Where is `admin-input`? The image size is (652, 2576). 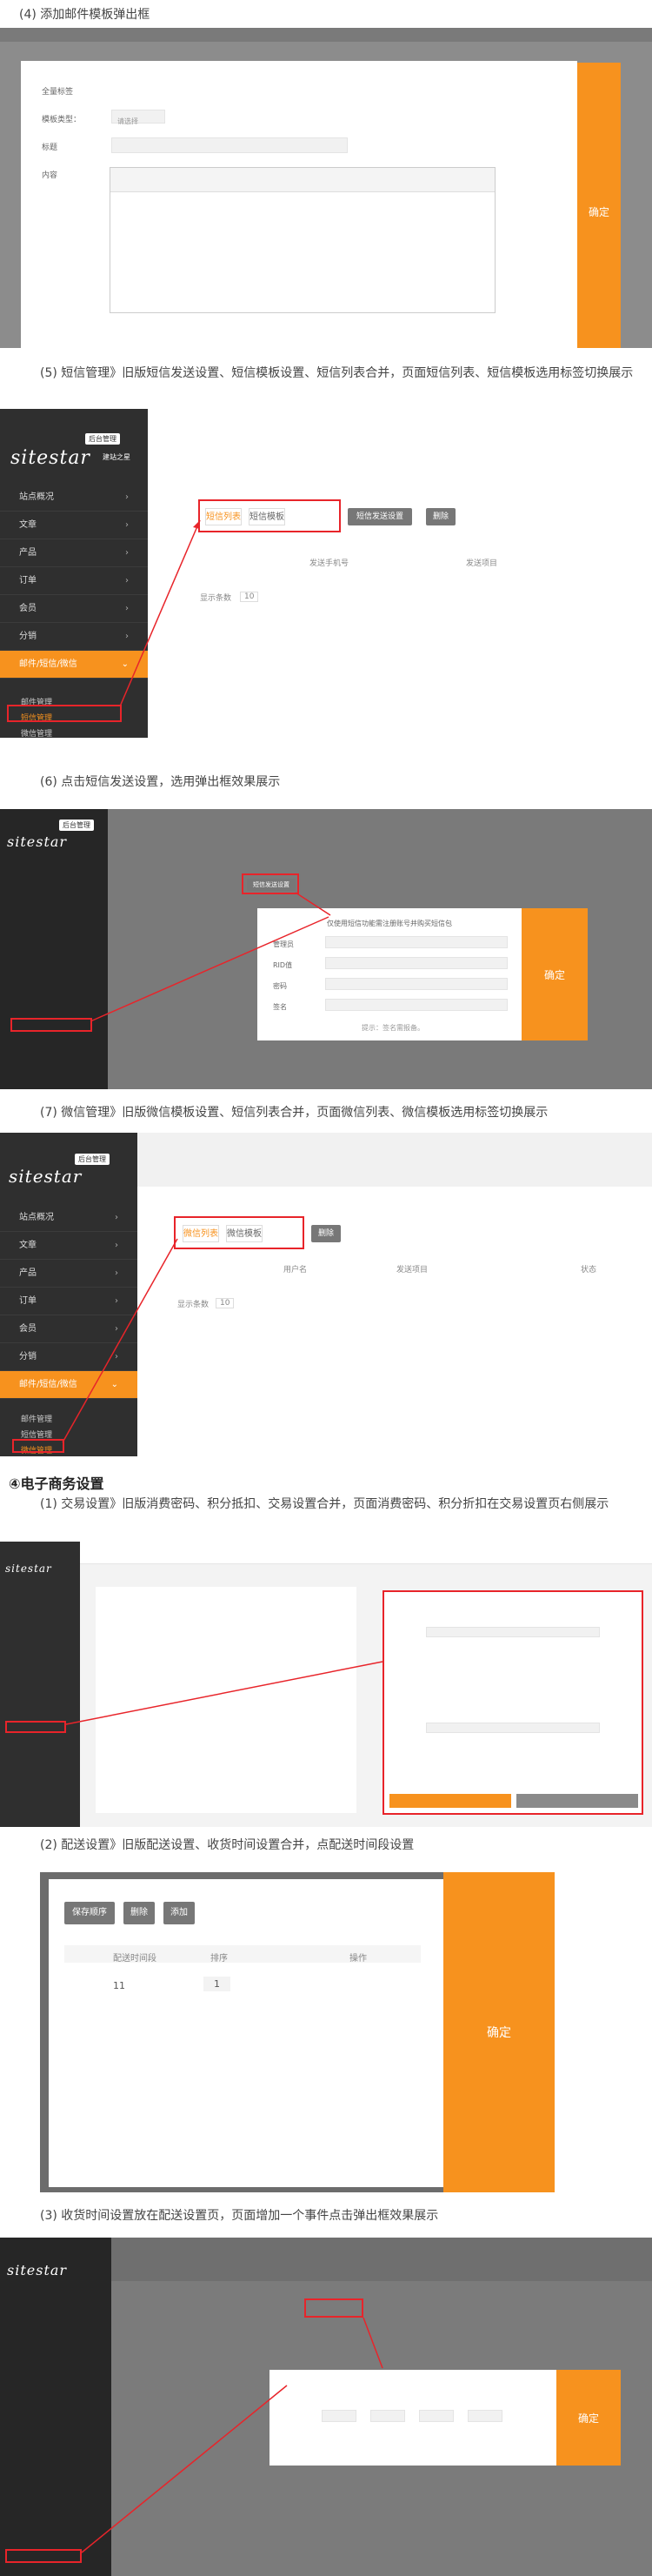 admin-input is located at coordinates (416, 942).